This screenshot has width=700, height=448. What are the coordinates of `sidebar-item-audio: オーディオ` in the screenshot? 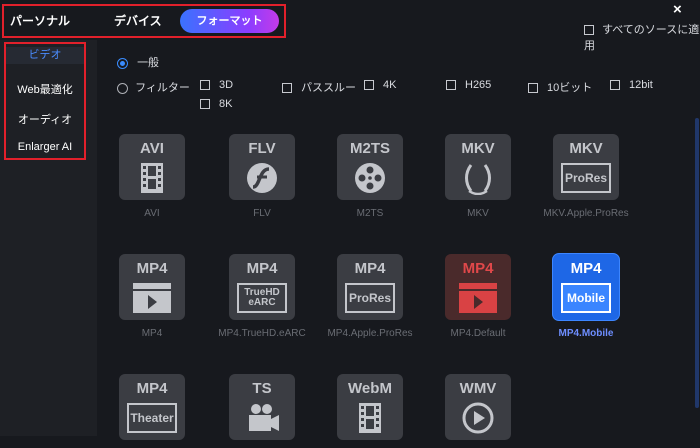 It's located at (45, 119).